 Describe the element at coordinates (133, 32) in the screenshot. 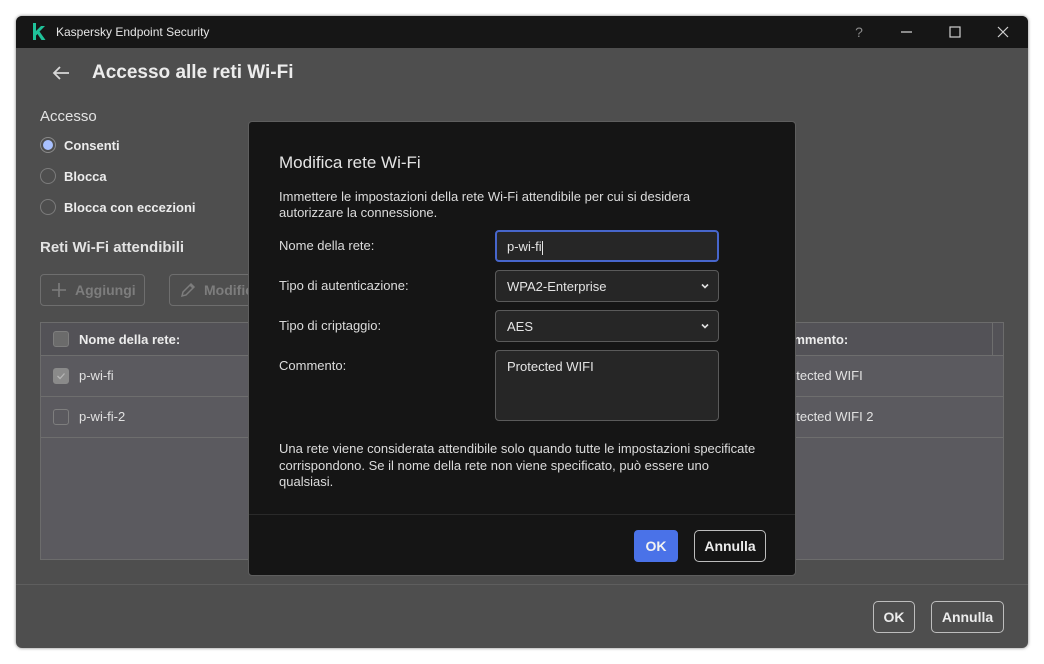

I see `app-title: Kaspersky Endpoint Security` at that location.